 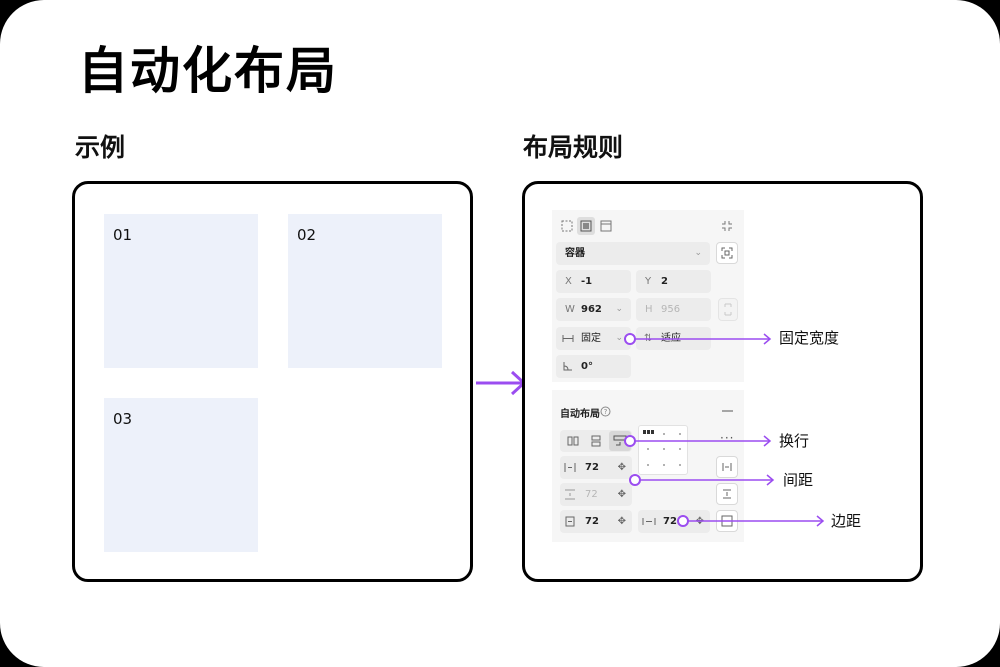 I want to click on vertical-padding-icon, so click(x=570, y=521).